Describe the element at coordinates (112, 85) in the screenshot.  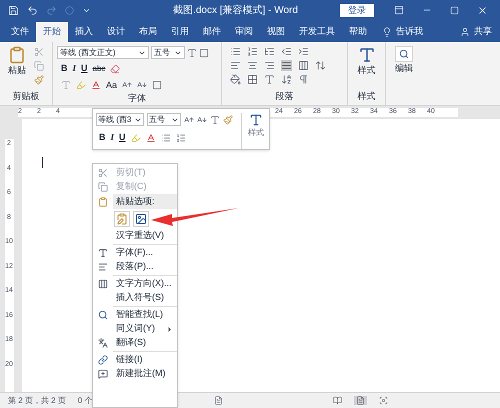
I see `change-case-button: Aa` at that location.